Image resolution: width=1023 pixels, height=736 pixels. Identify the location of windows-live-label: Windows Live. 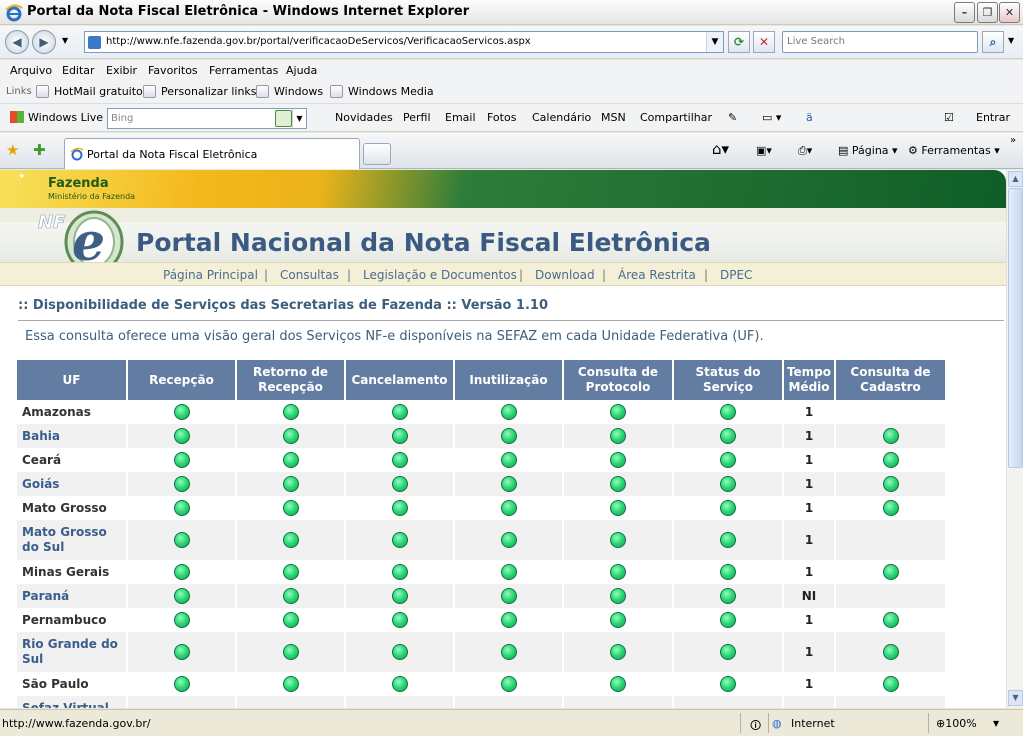
(66, 117).